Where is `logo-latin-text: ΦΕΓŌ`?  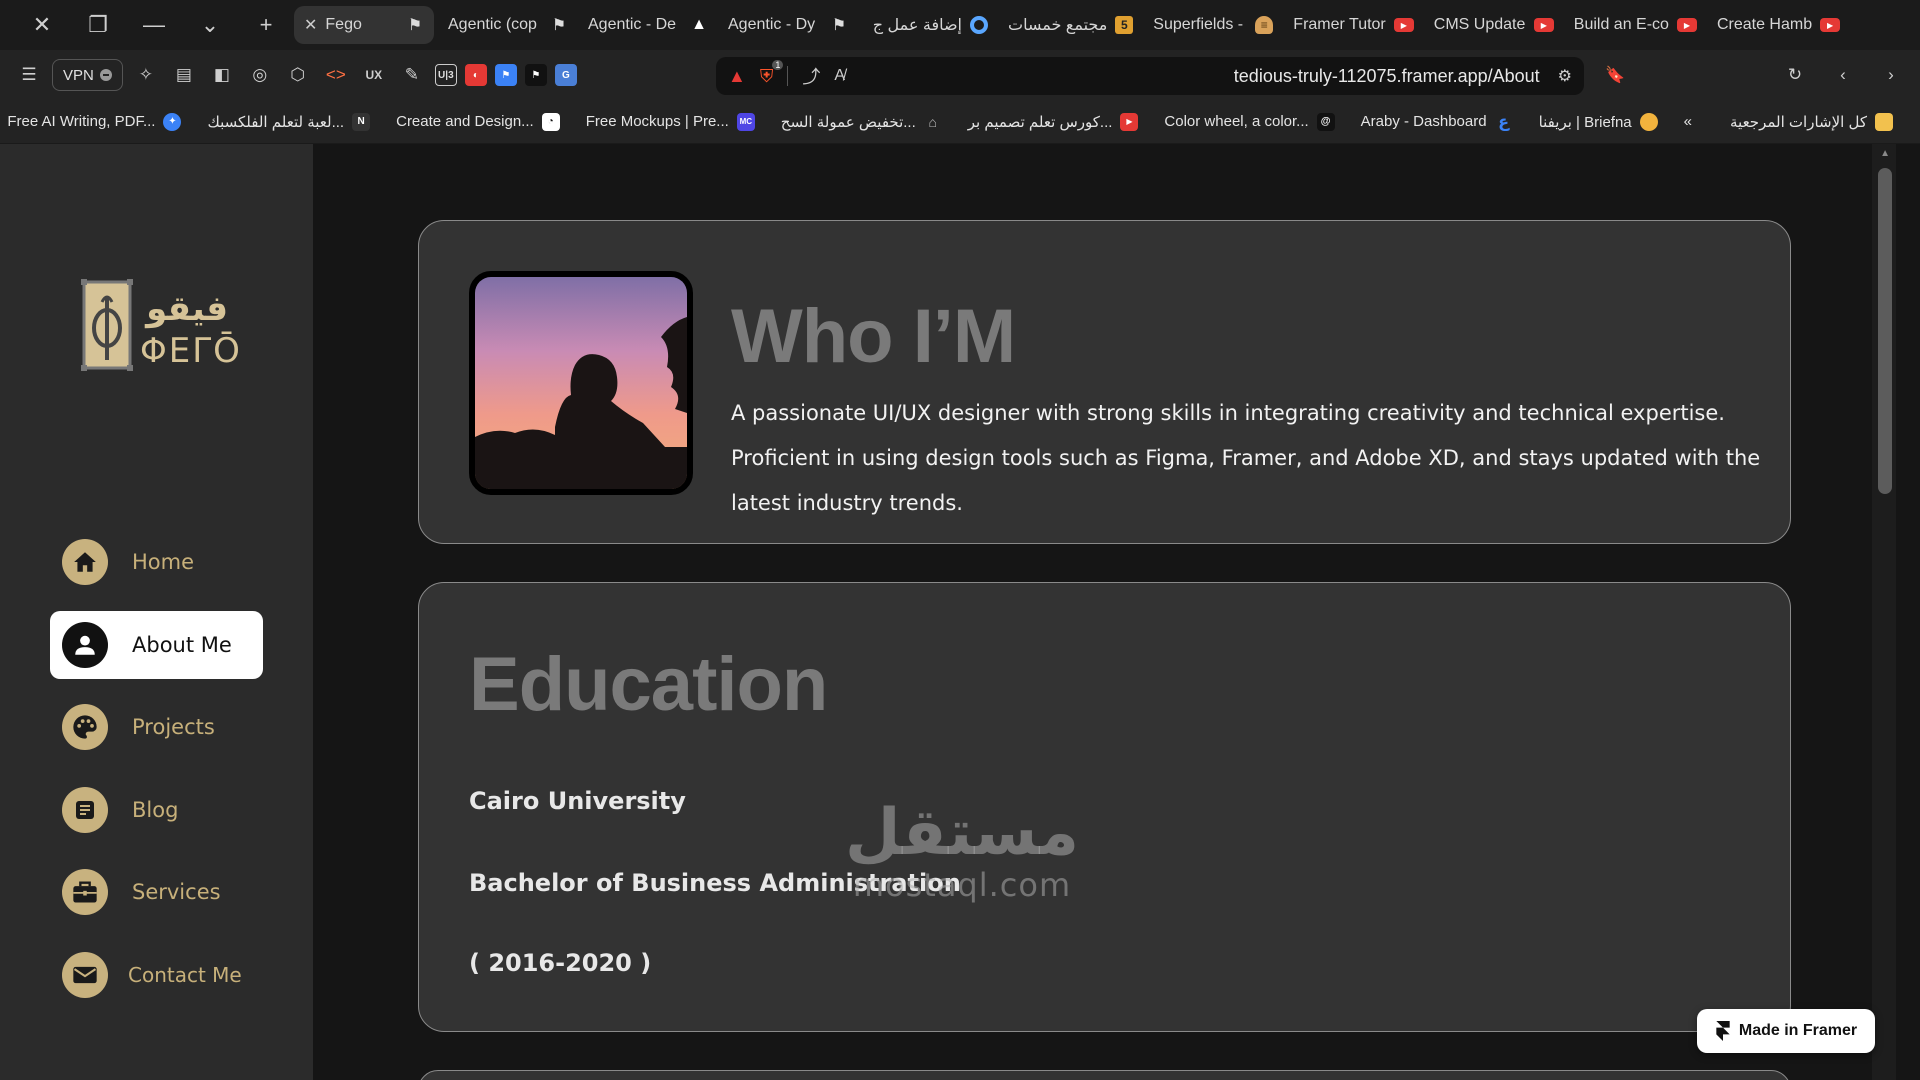
logo-latin-text: ΦΕΓŌ is located at coordinates (190, 351).